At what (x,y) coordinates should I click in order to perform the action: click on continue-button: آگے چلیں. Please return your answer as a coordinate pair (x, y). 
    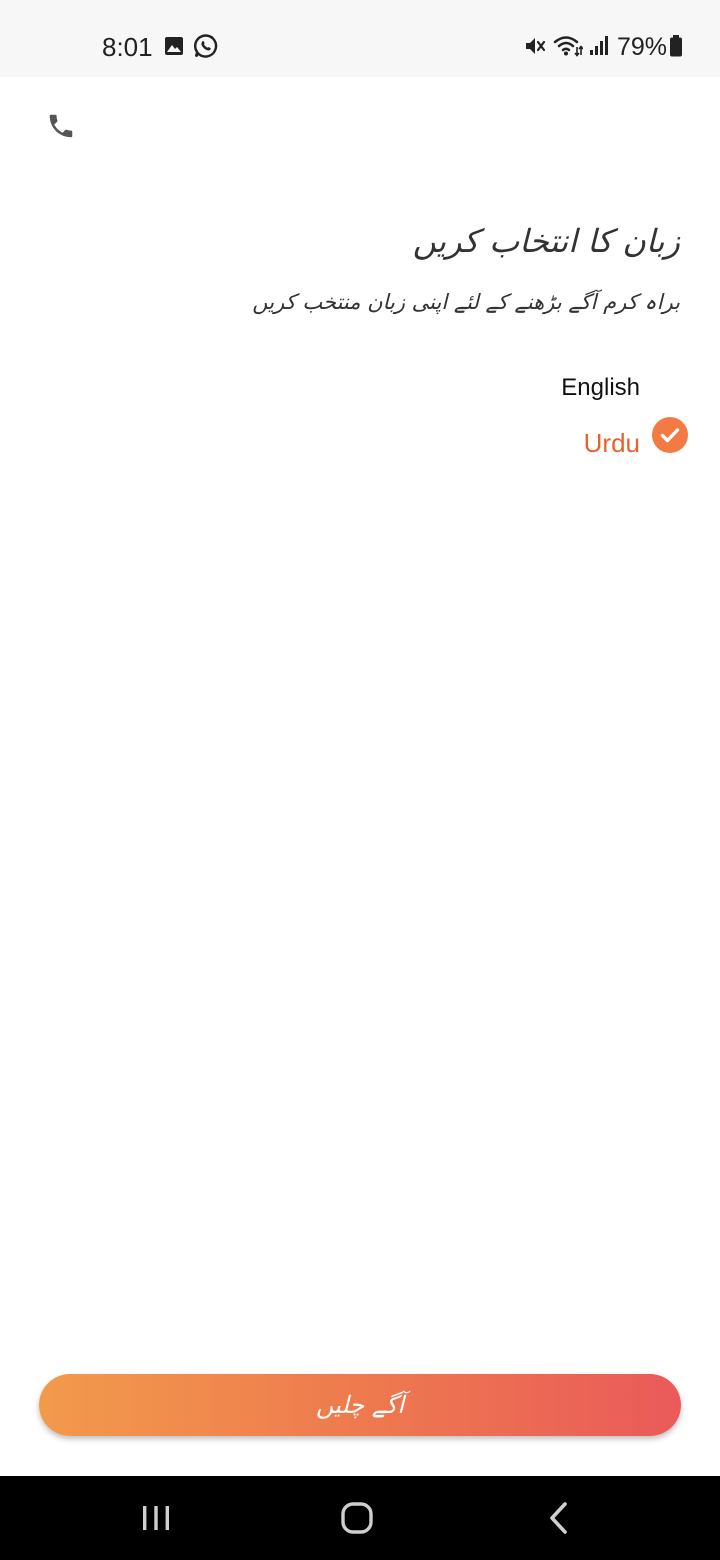
    Looking at the image, I should click on (360, 1405).